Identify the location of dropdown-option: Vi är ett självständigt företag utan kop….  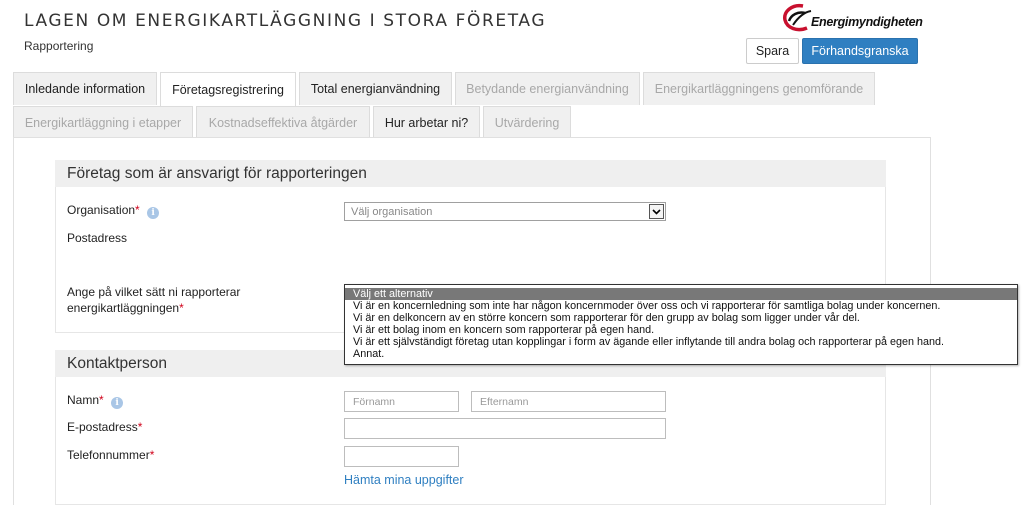
(681, 342).